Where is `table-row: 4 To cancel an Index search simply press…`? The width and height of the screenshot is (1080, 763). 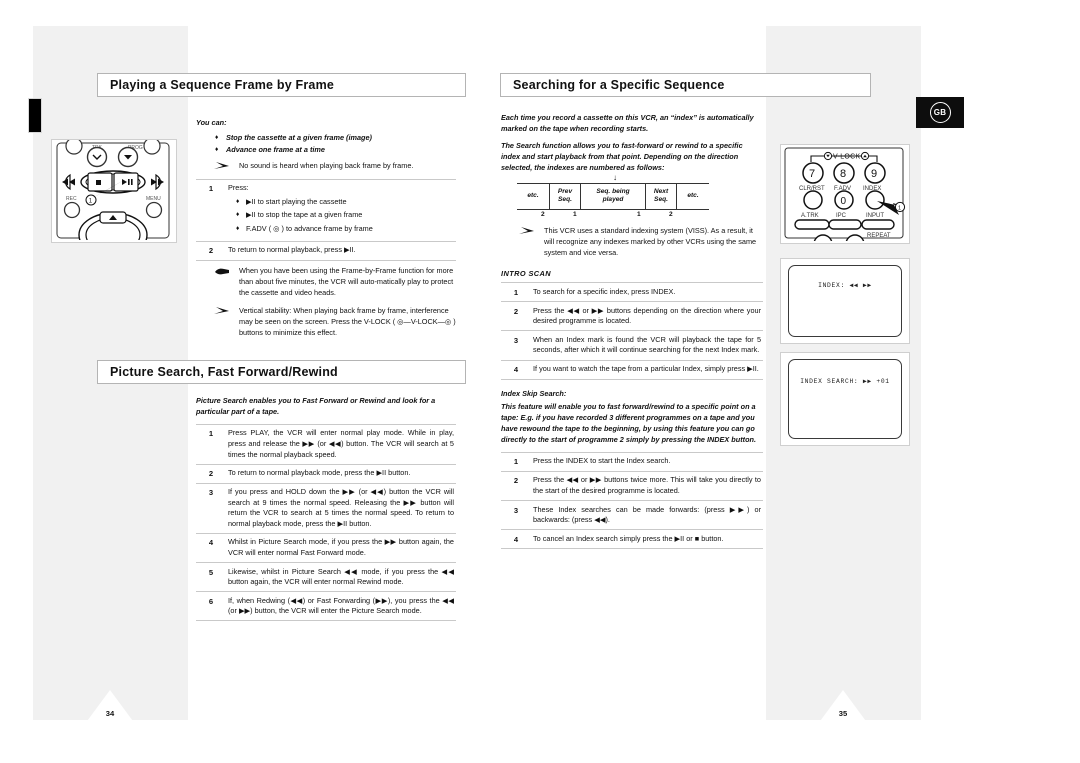 table-row: 4 To cancel an Index search simply press… is located at coordinates (632, 539).